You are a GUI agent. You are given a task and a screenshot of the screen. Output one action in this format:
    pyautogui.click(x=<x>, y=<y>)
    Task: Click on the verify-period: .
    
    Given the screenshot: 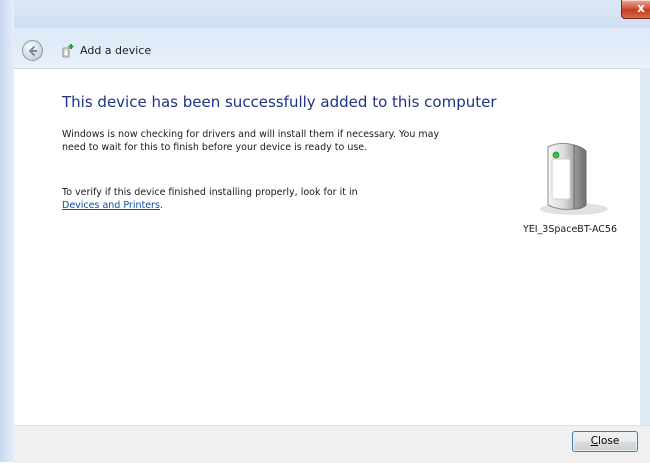 What is the action you would take?
    pyautogui.click(x=161, y=205)
    